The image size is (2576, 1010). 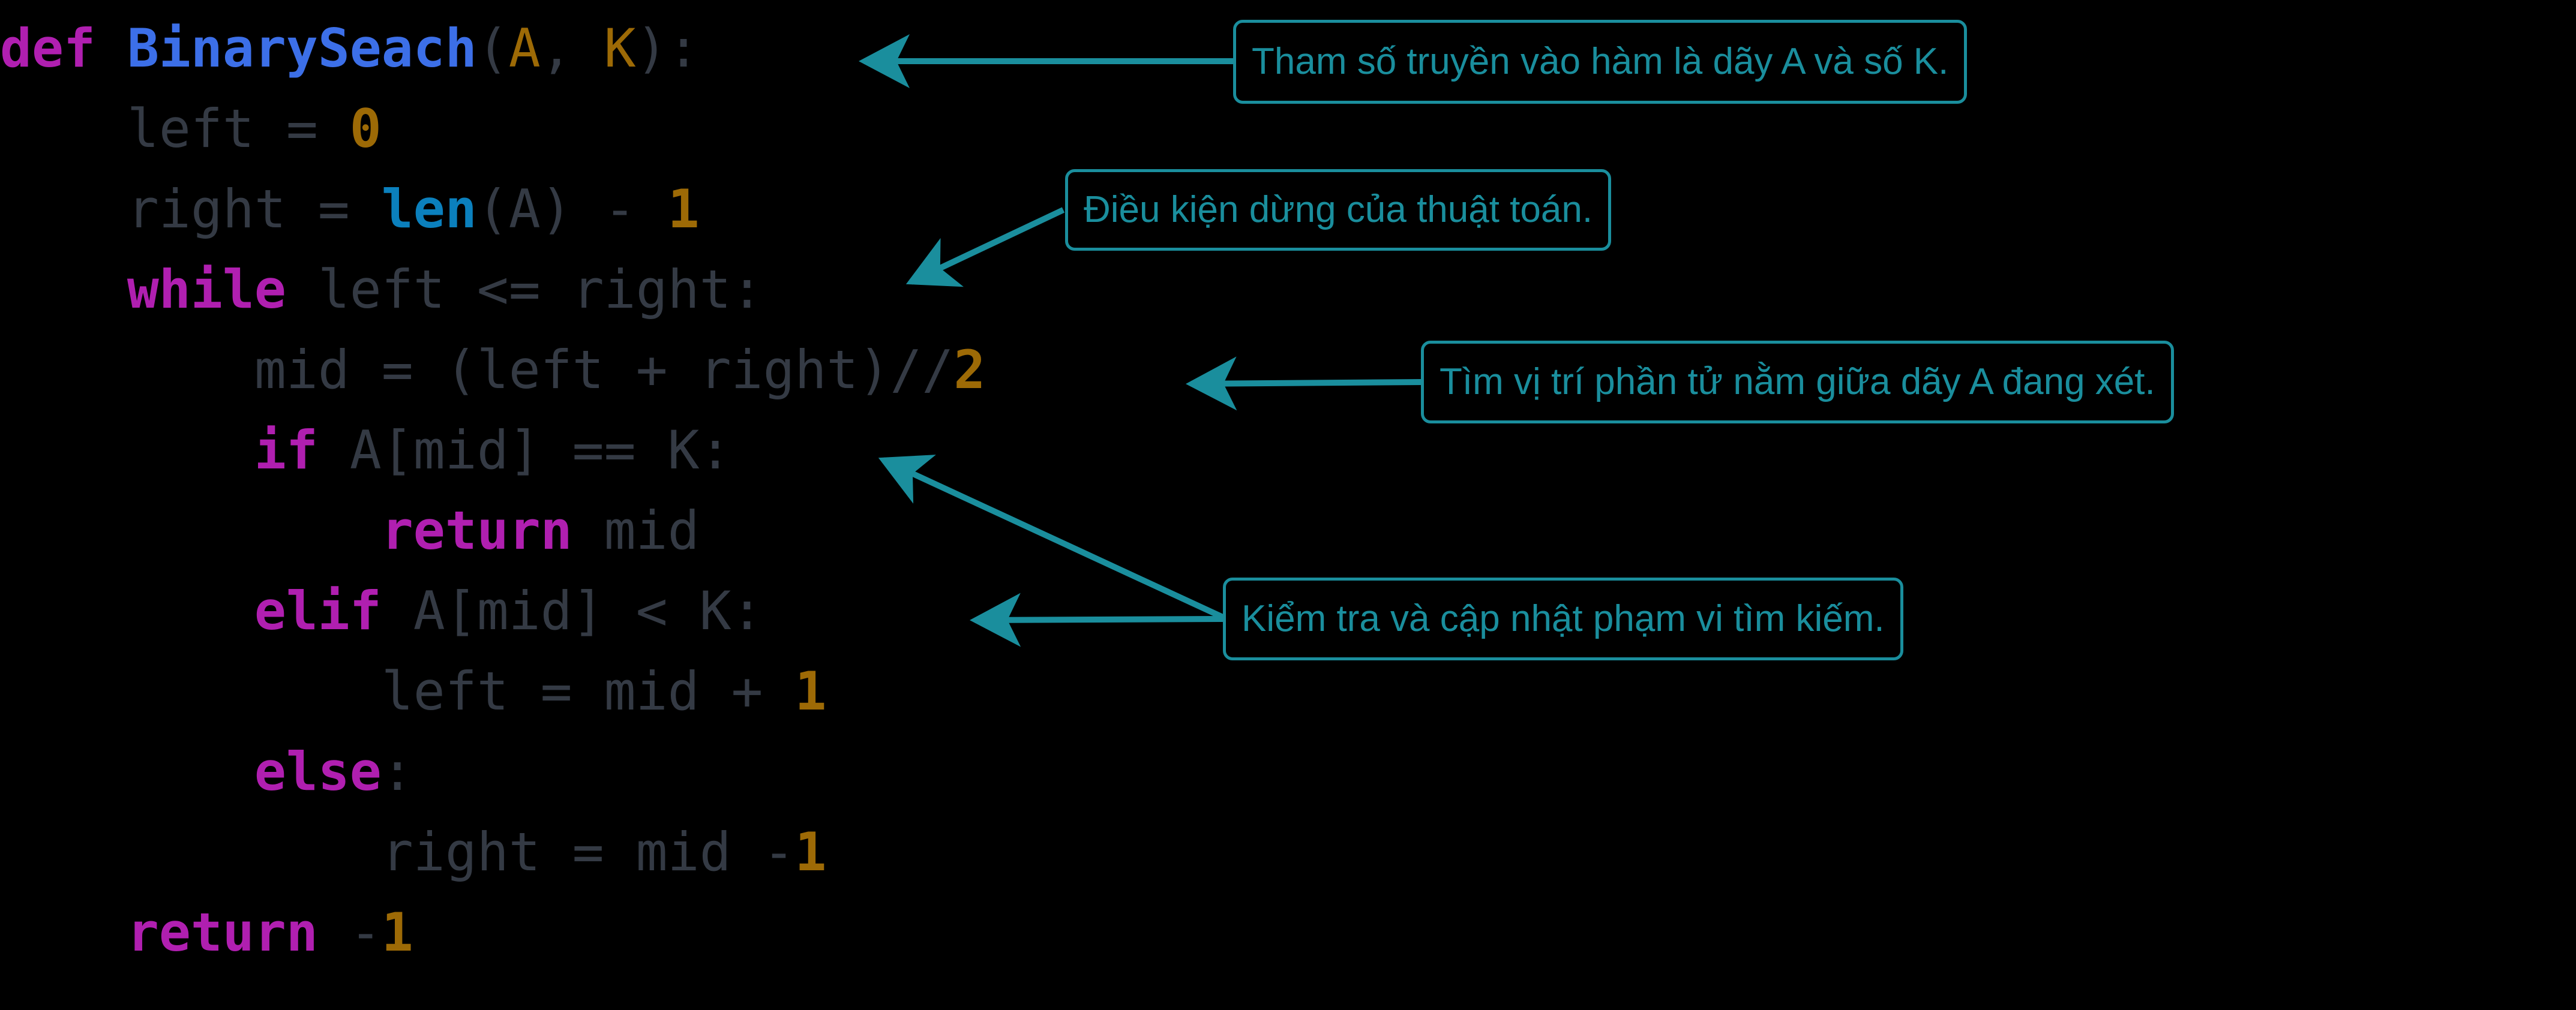 What do you see at coordinates (660, 772) in the screenshot?
I see `code-line: else:` at bounding box center [660, 772].